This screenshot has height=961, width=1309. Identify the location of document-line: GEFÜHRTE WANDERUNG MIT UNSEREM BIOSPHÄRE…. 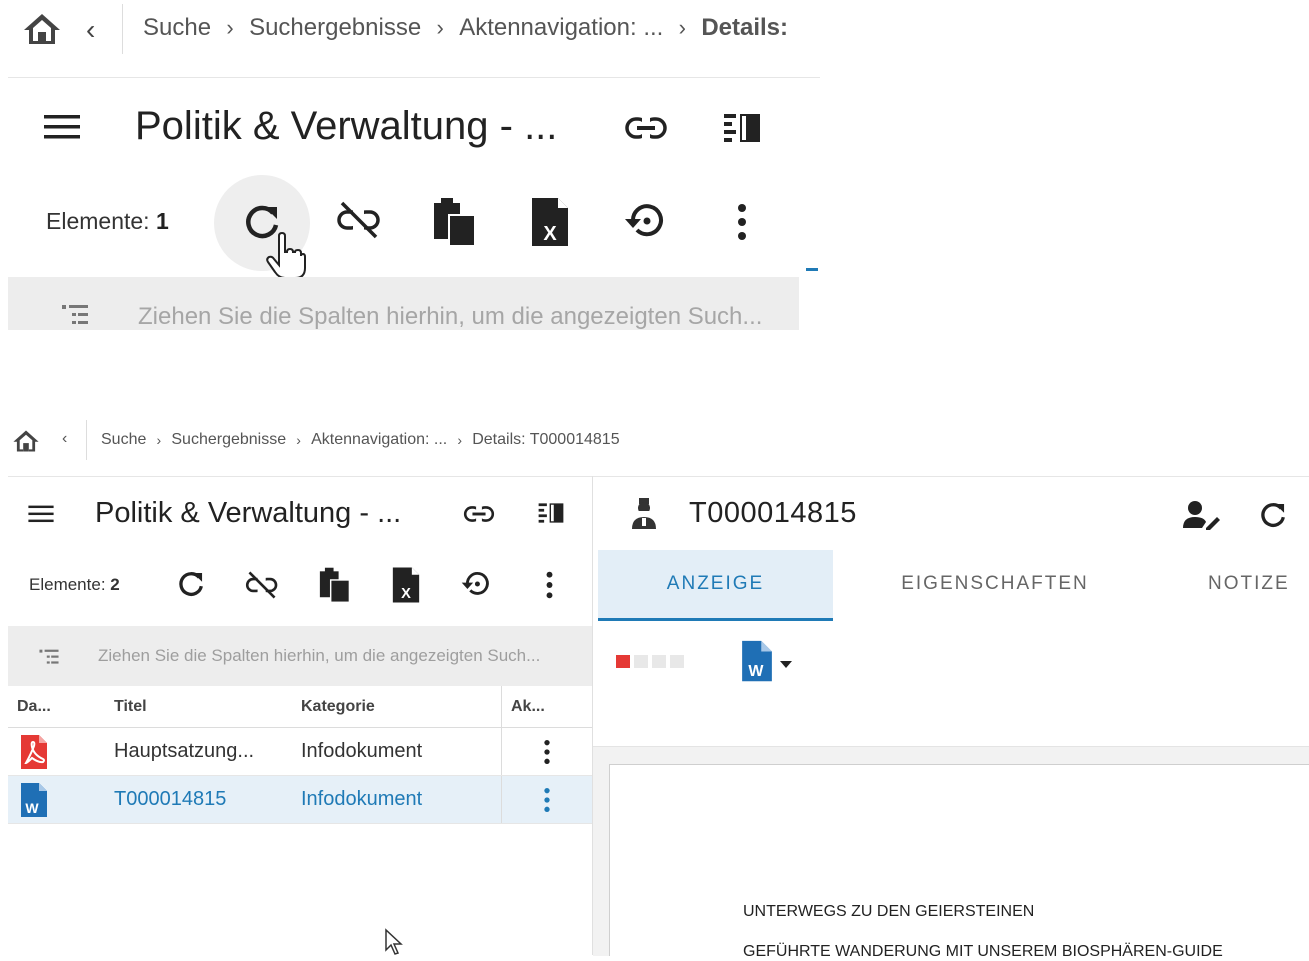
(983, 951).